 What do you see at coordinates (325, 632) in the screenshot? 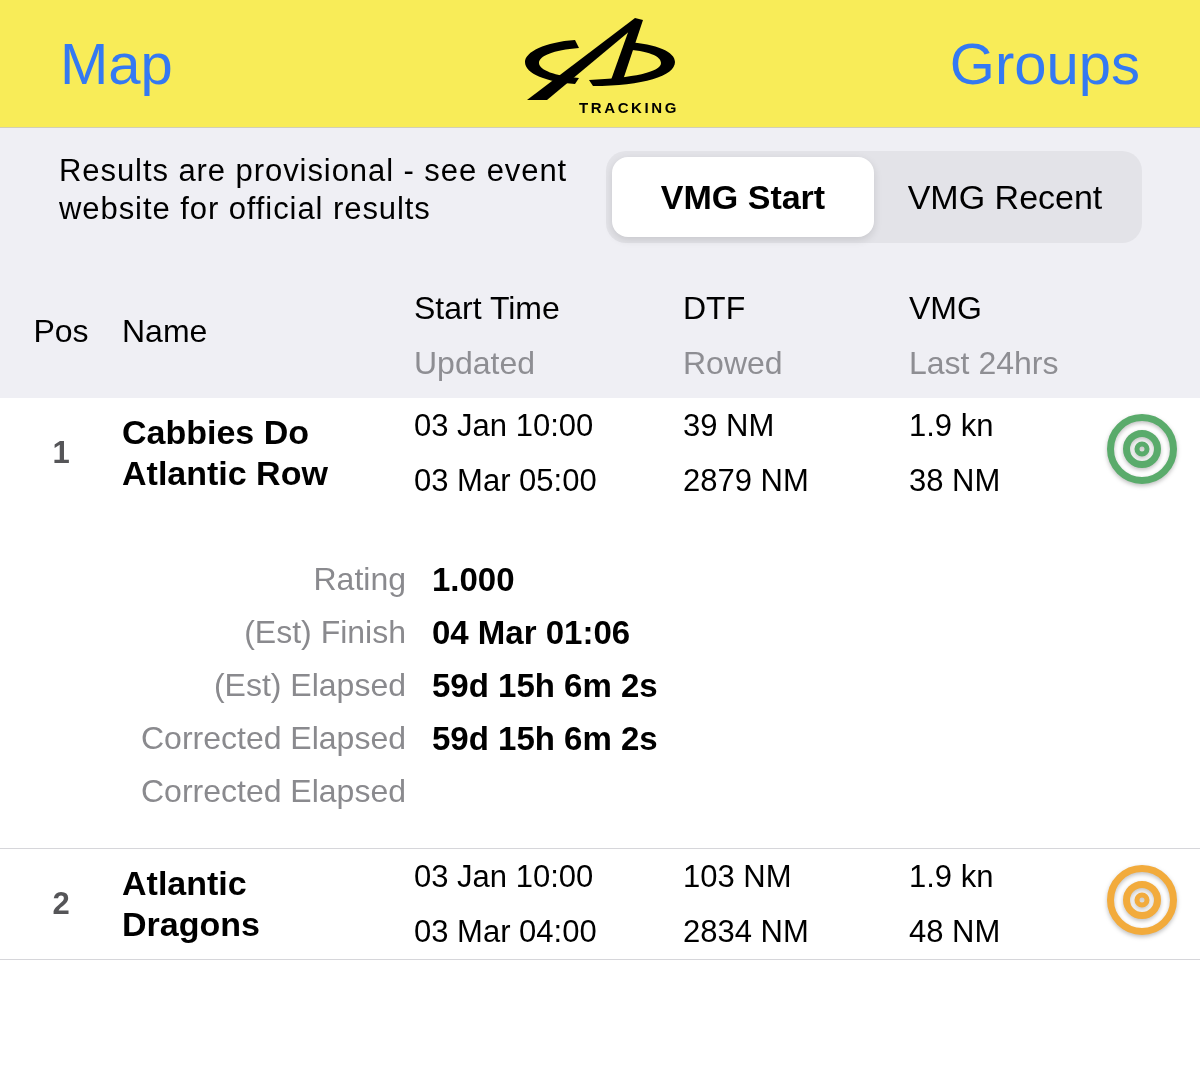
I see `detail-label: (Est) Finish` at bounding box center [325, 632].